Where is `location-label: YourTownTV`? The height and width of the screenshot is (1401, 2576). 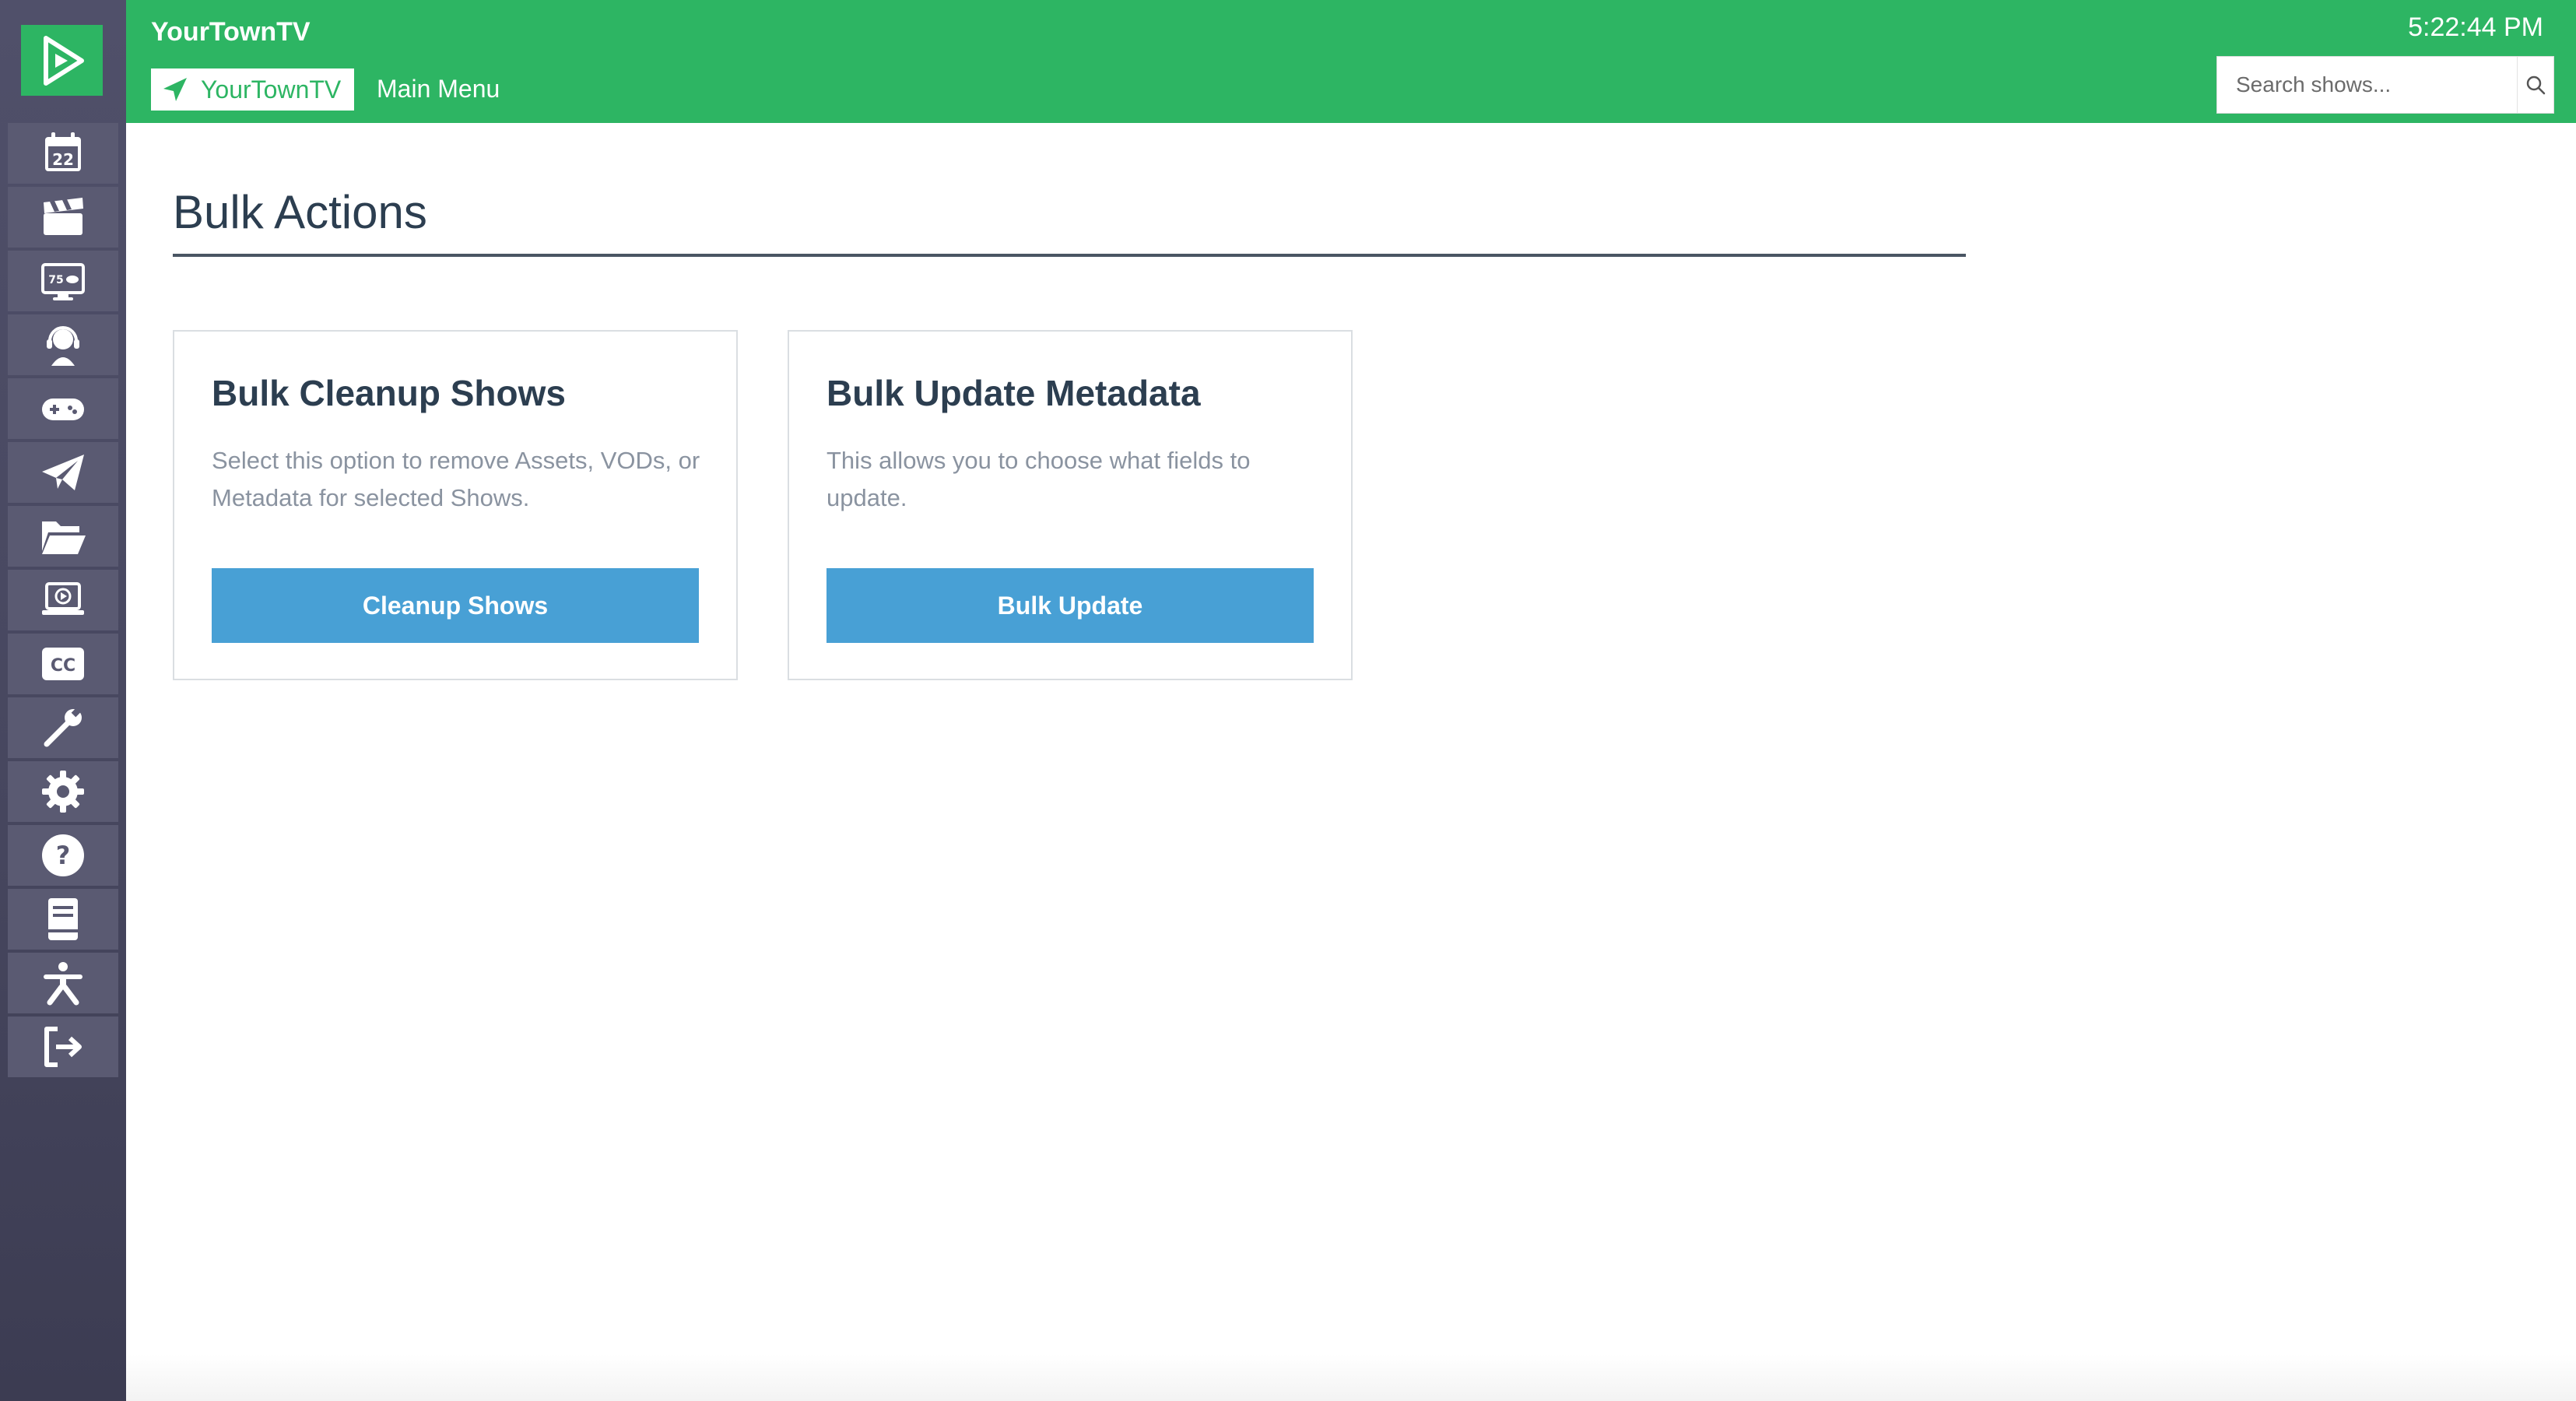
location-label: YourTownTV is located at coordinates (272, 89).